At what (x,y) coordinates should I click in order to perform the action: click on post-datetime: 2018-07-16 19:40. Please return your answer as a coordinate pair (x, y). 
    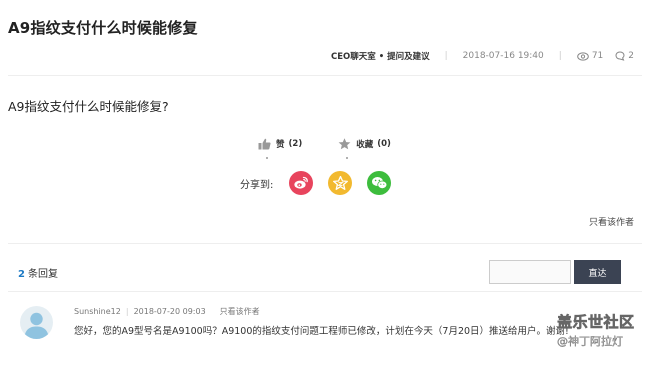
    Looking at the image, I should click on (503, 56).